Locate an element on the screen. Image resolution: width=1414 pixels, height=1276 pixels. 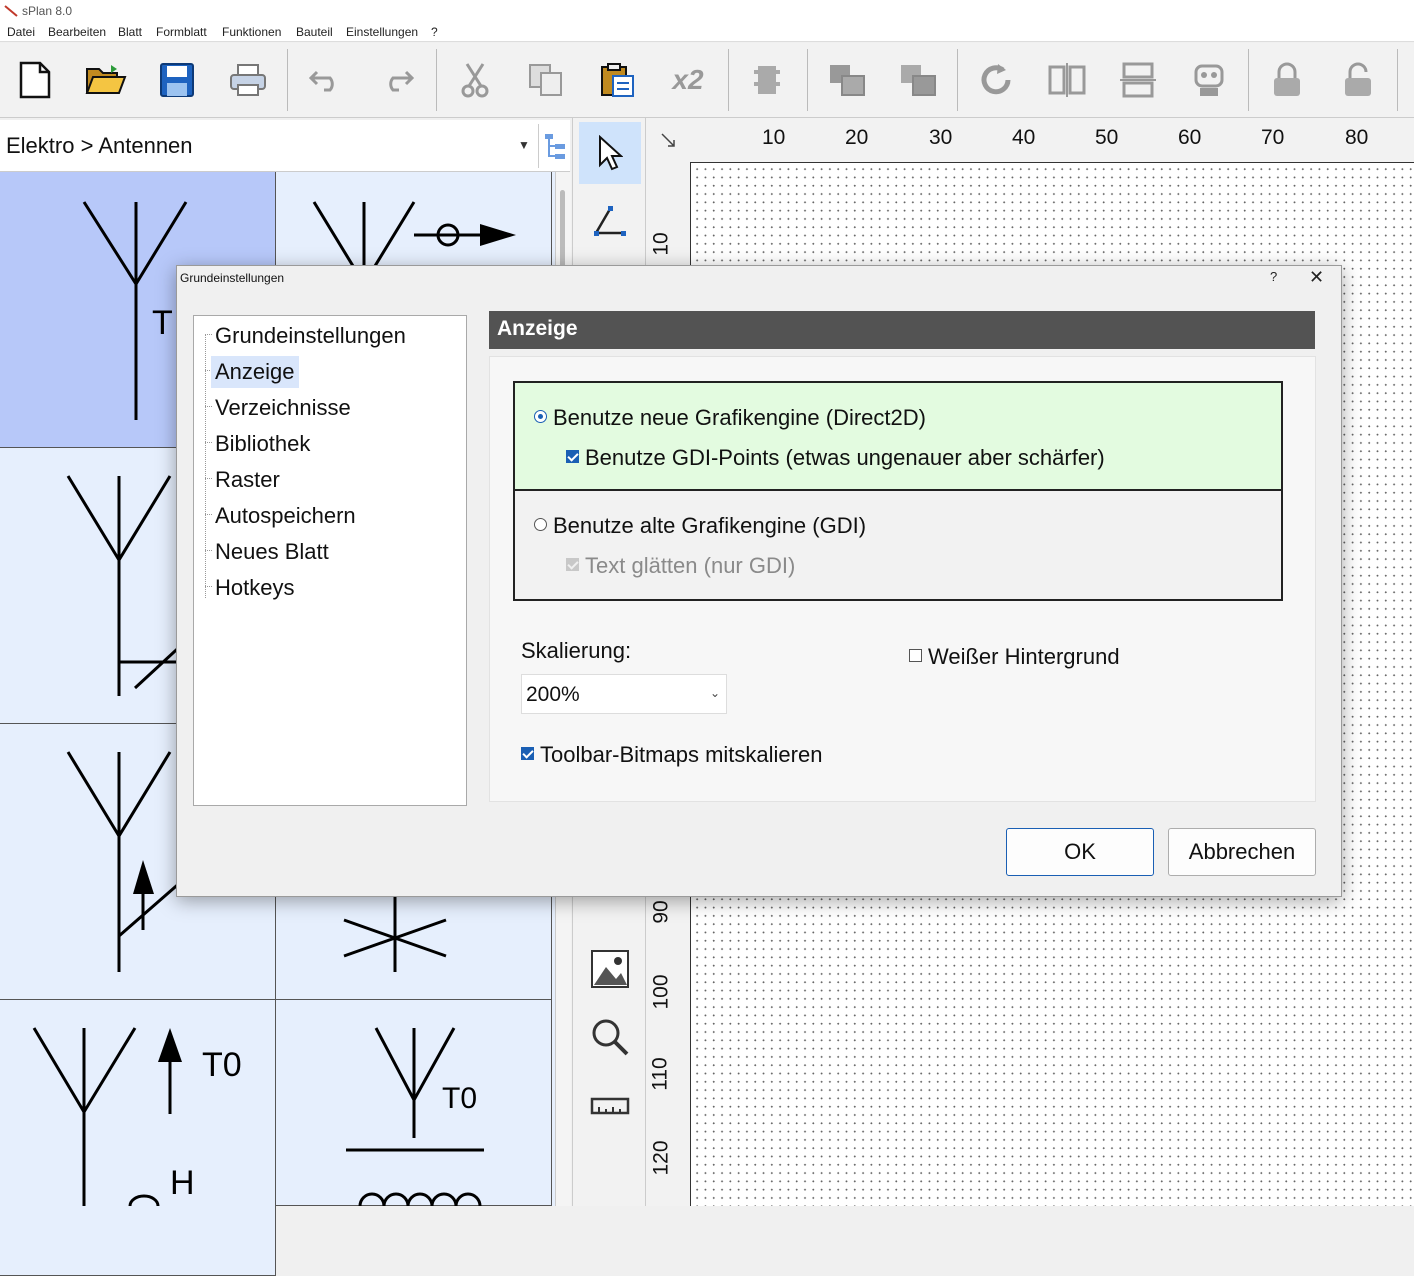
ruler-horizontal: 10 20 30 40 50 60 70 80 is located at coordinates (1030, 140).